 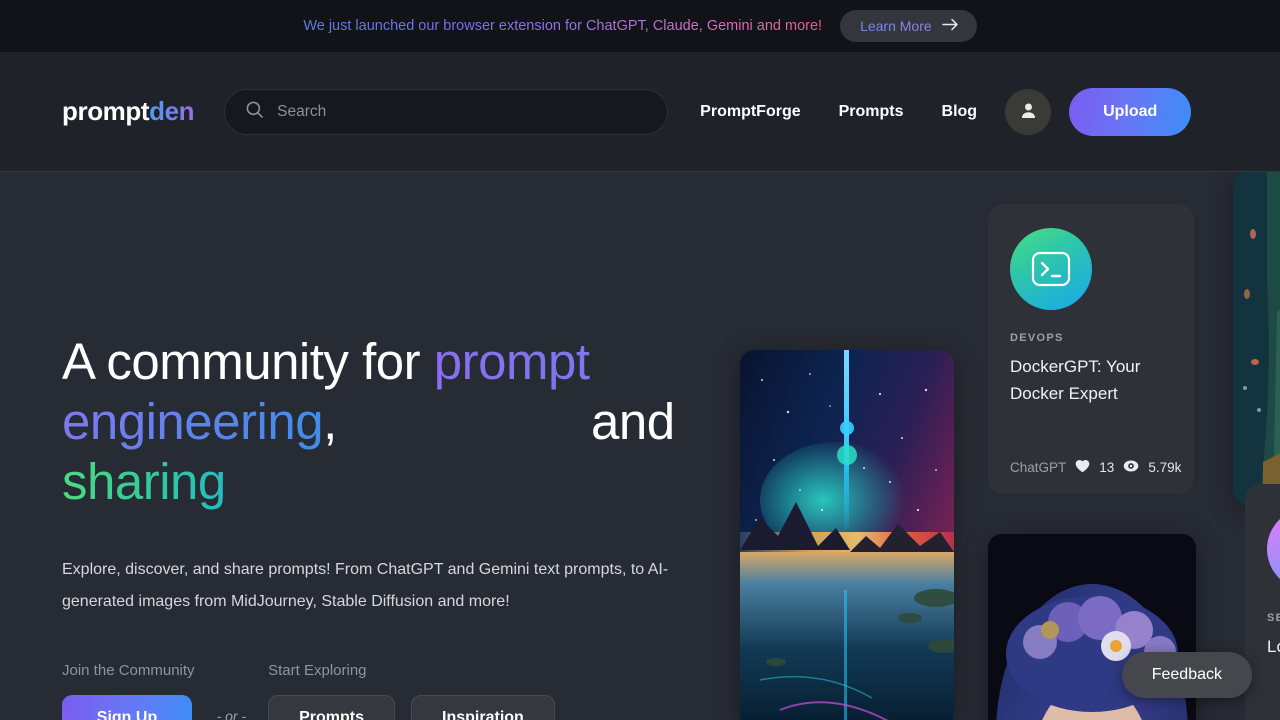 I want to click on nav-item-promptforge: PromptForge, so click(x=750, y=112).